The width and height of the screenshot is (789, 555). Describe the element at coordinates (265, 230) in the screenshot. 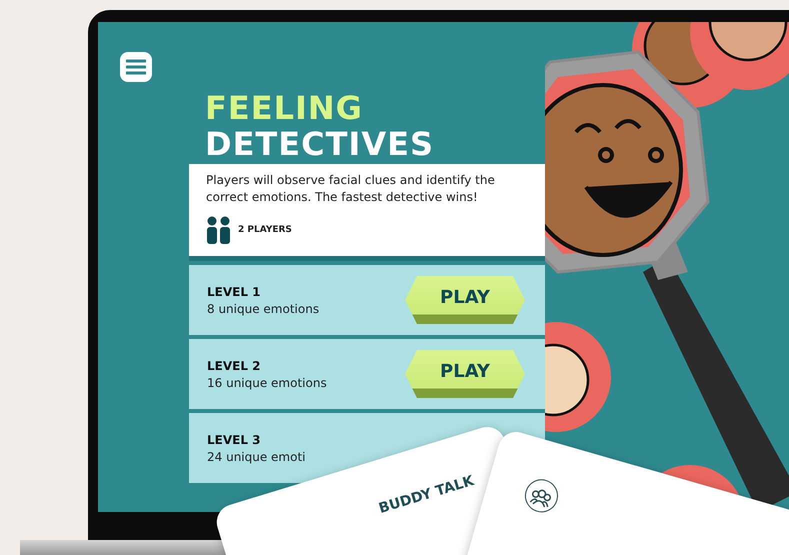

I see `player-count: 2 PLAYERS` at that location.